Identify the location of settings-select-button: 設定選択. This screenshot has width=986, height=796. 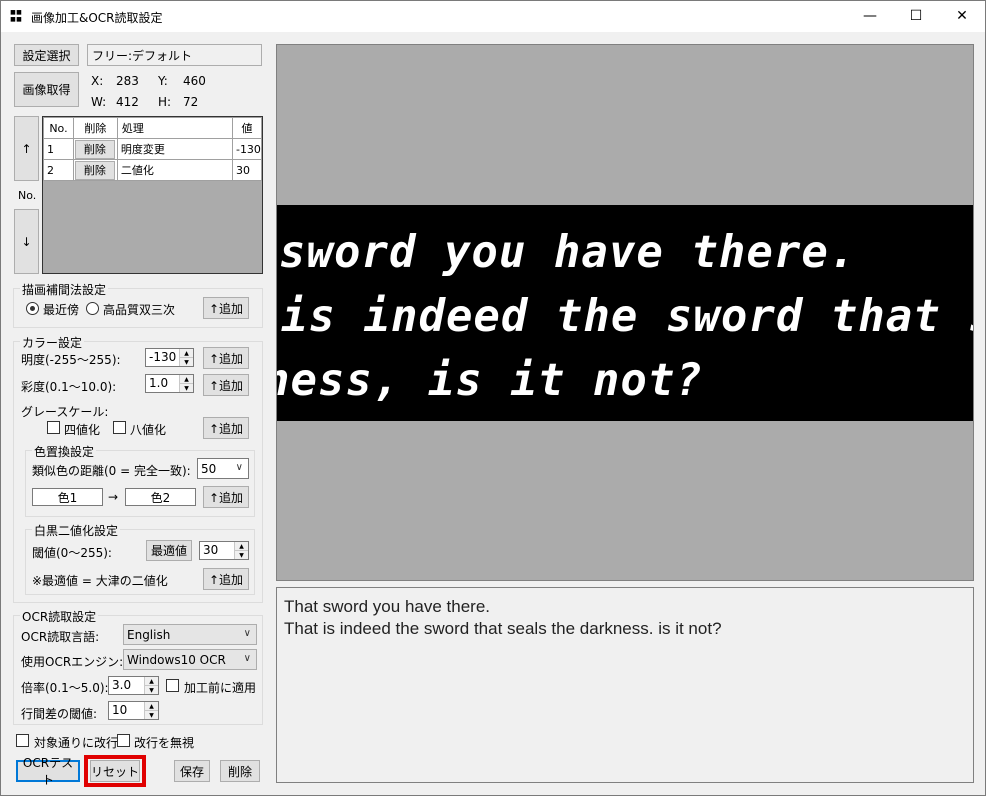
(46, 55).